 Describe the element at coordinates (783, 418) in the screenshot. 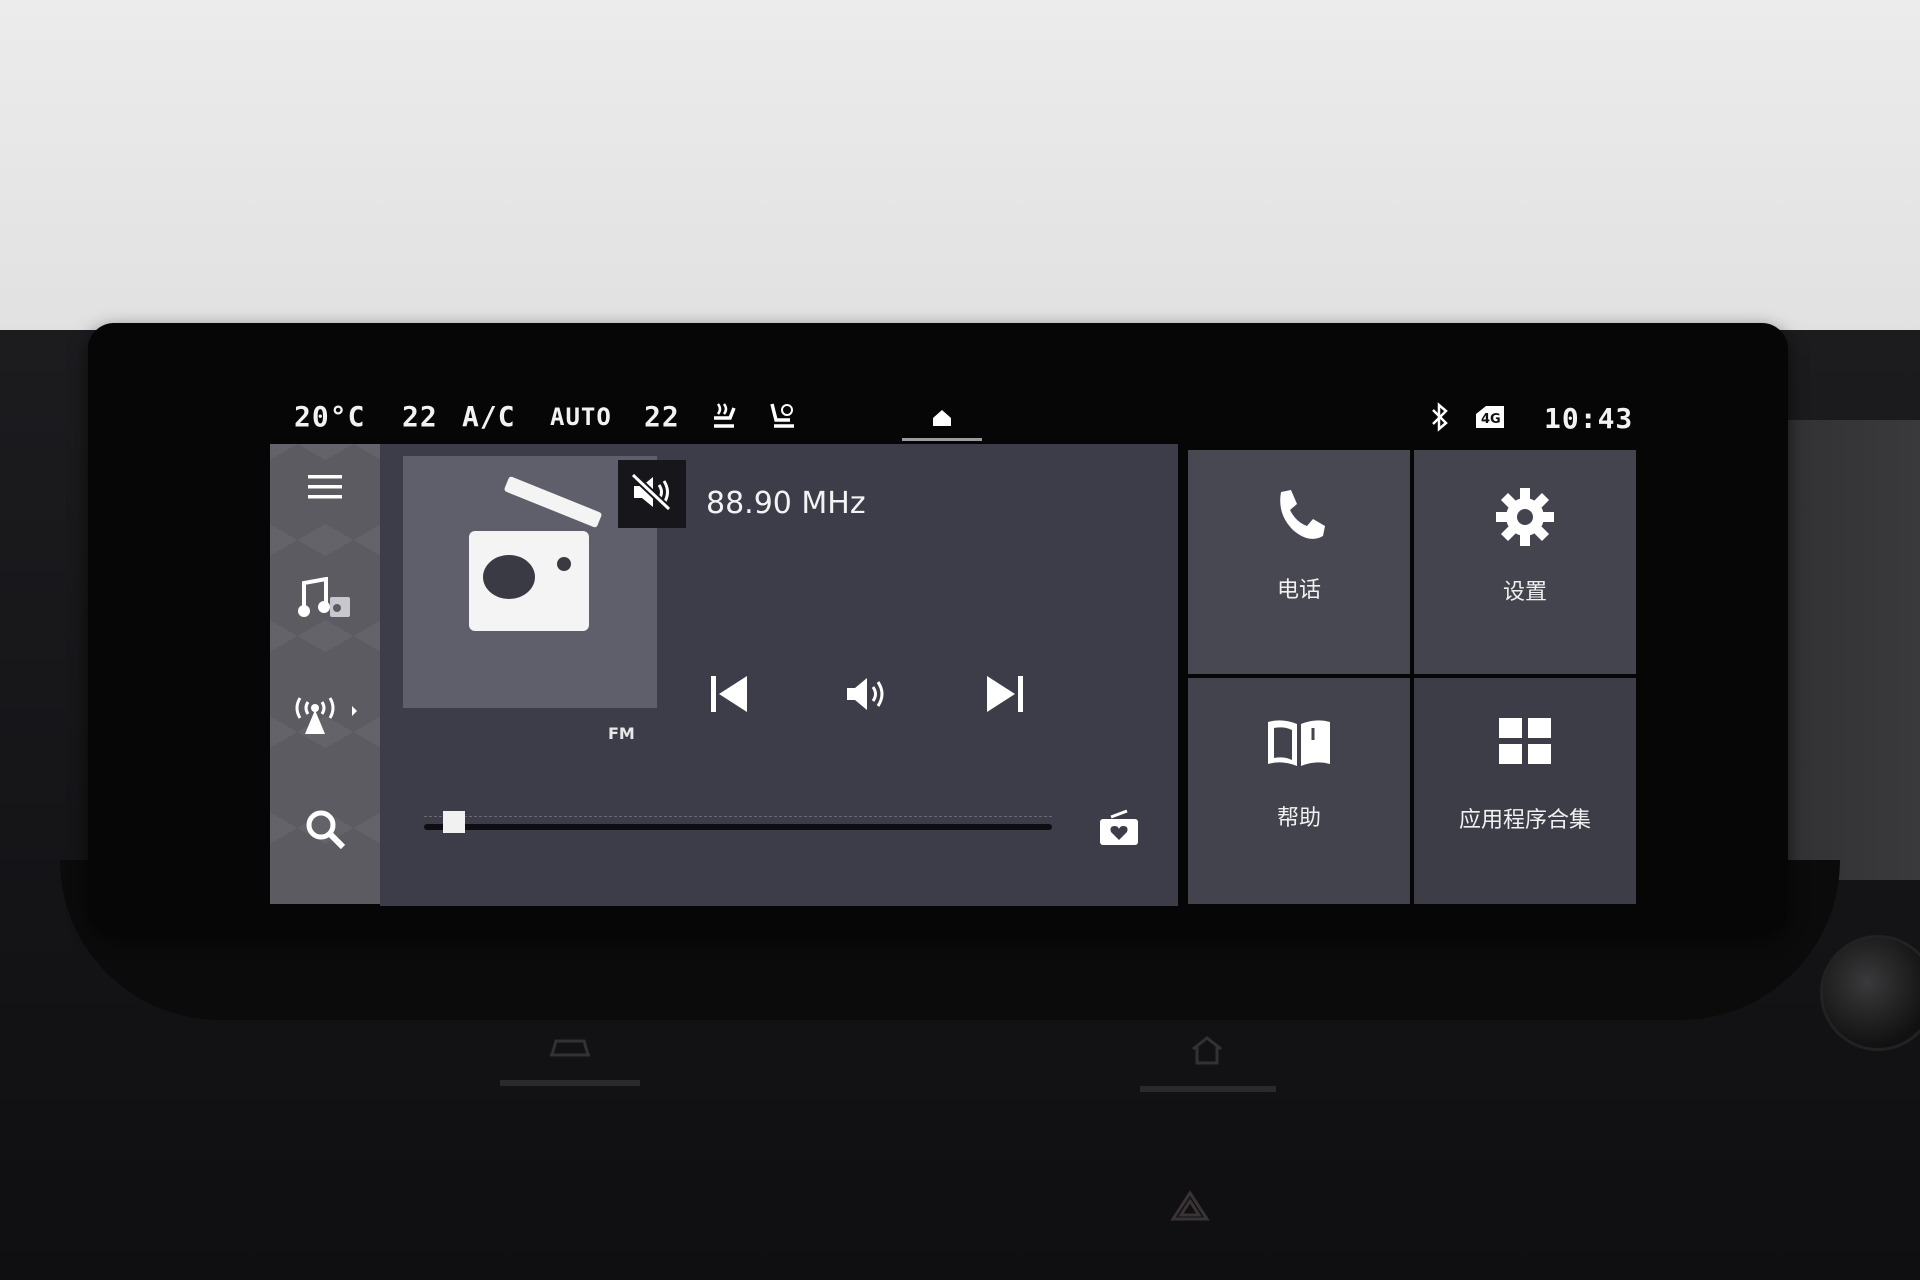

I see `seat-vent-icon` at that location.